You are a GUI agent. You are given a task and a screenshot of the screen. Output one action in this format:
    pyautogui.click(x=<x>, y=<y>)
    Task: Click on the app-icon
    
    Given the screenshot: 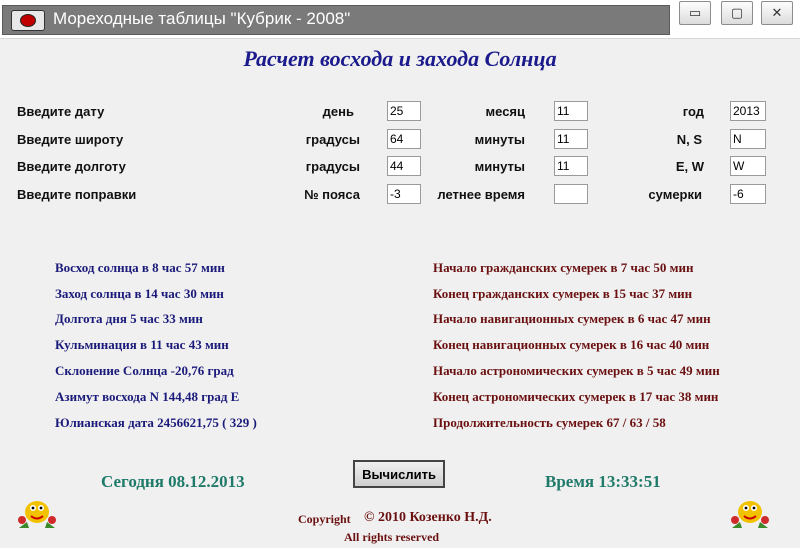 What is the action you would take?
    pyautogui.click(x=28, y=20)
    